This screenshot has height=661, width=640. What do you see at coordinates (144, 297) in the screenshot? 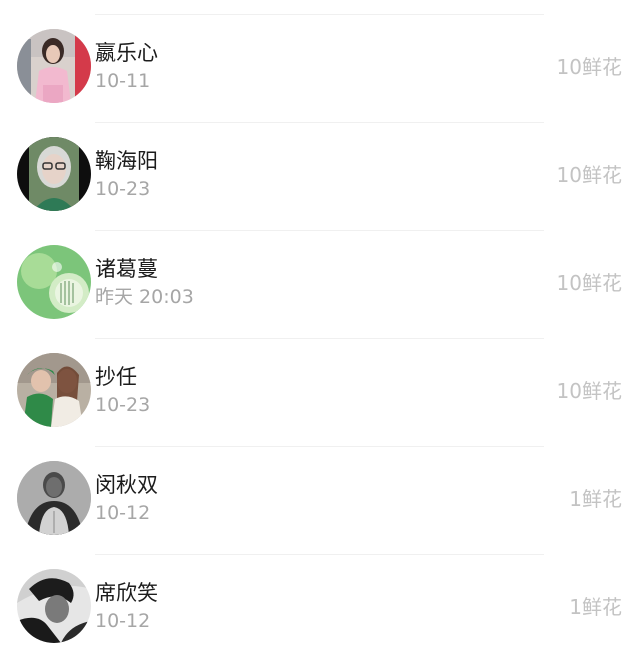
I see `record-date: 昨天 20:03` at bounding box center [144, 297].